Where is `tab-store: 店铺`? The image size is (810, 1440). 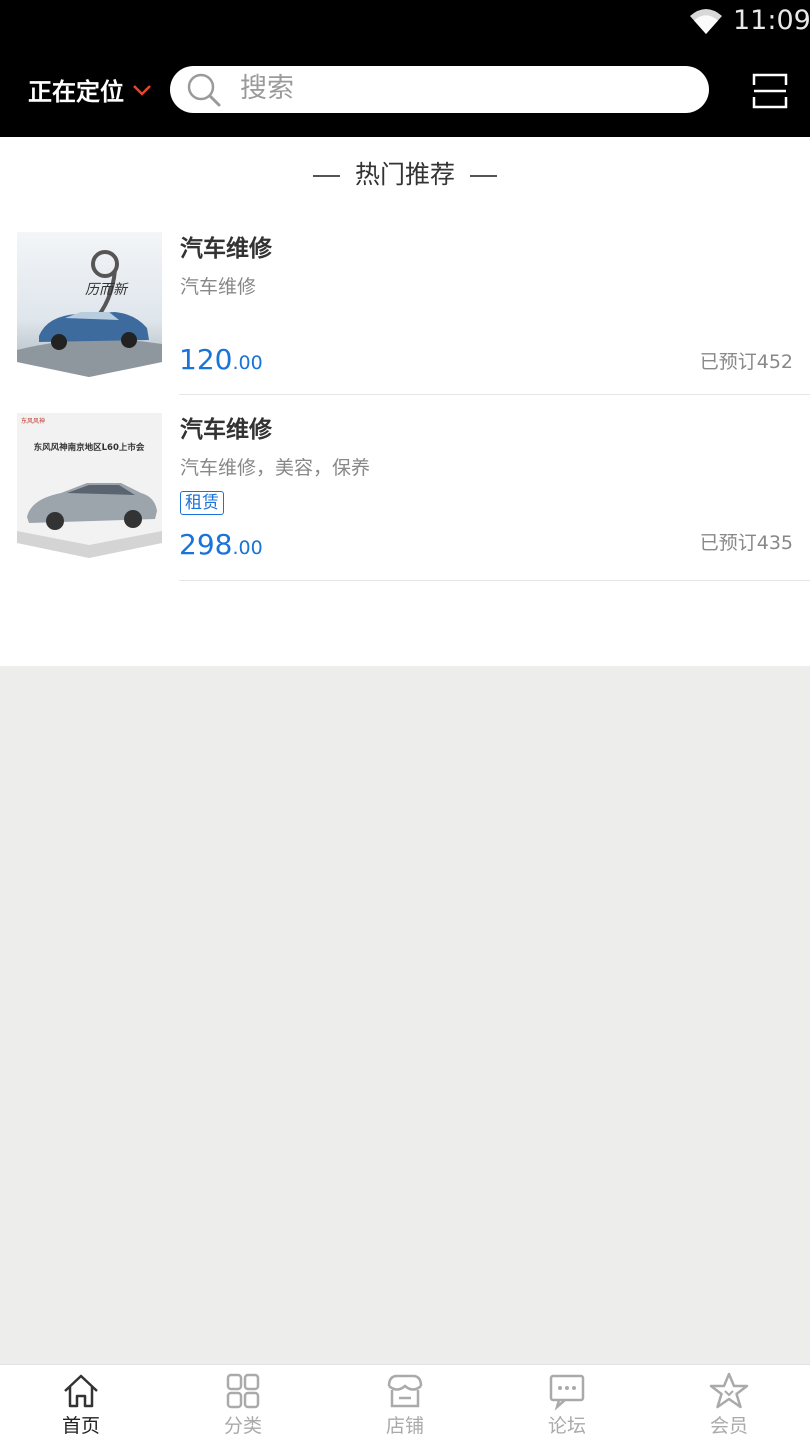
tab-store: 店铺 is located at coordinates (405, 1402).